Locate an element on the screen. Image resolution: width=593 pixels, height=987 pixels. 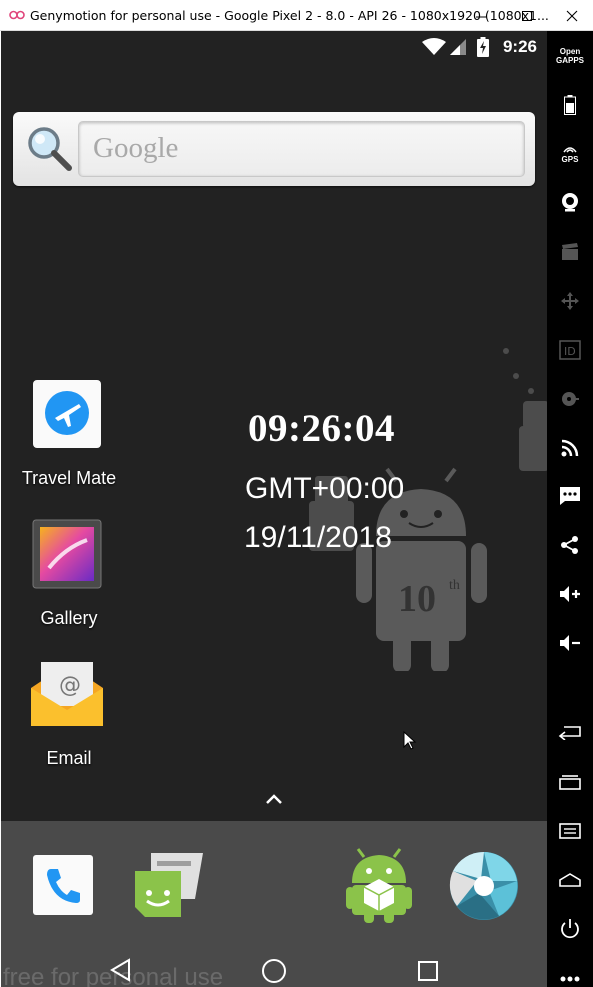
email-icon: @ is located at coordinates (67, 694).